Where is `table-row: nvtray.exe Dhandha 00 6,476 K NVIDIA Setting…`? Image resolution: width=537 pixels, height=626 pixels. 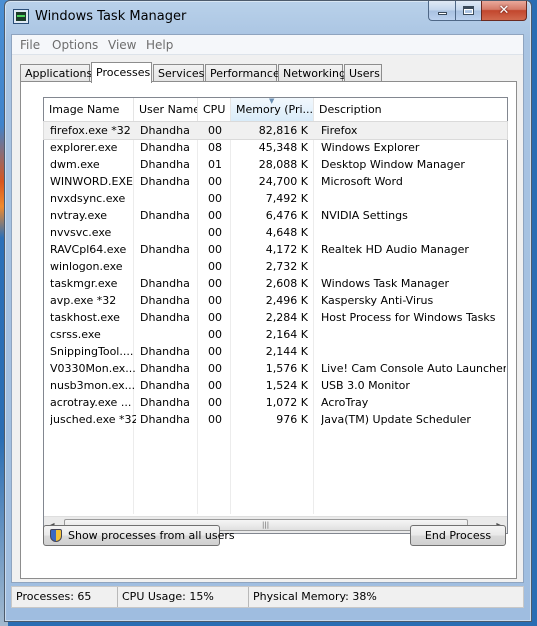 table-row: nvtray.exe Dhandha 00 6,476 K NVIDIA Setting… is located at coordinates (275, 215).